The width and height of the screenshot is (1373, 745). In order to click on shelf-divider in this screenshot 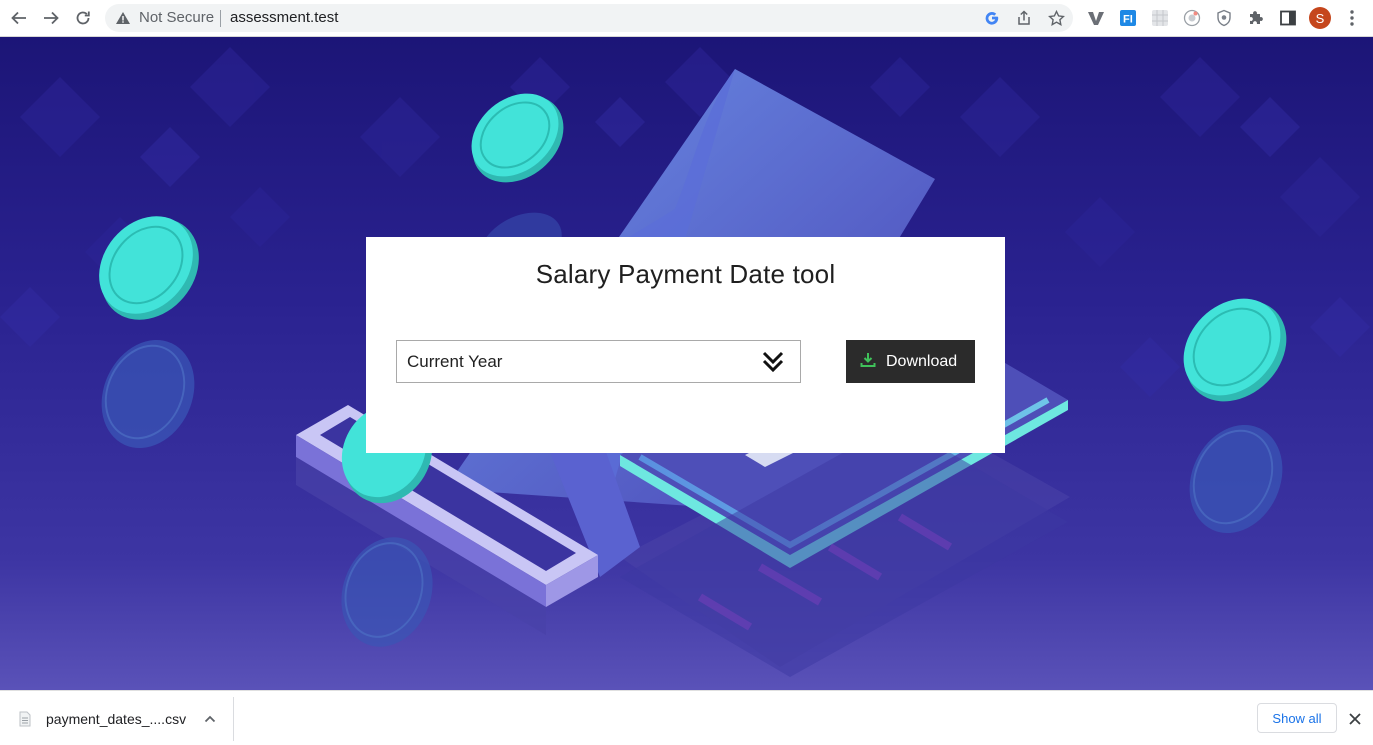, I will do `click(233, 719)`.